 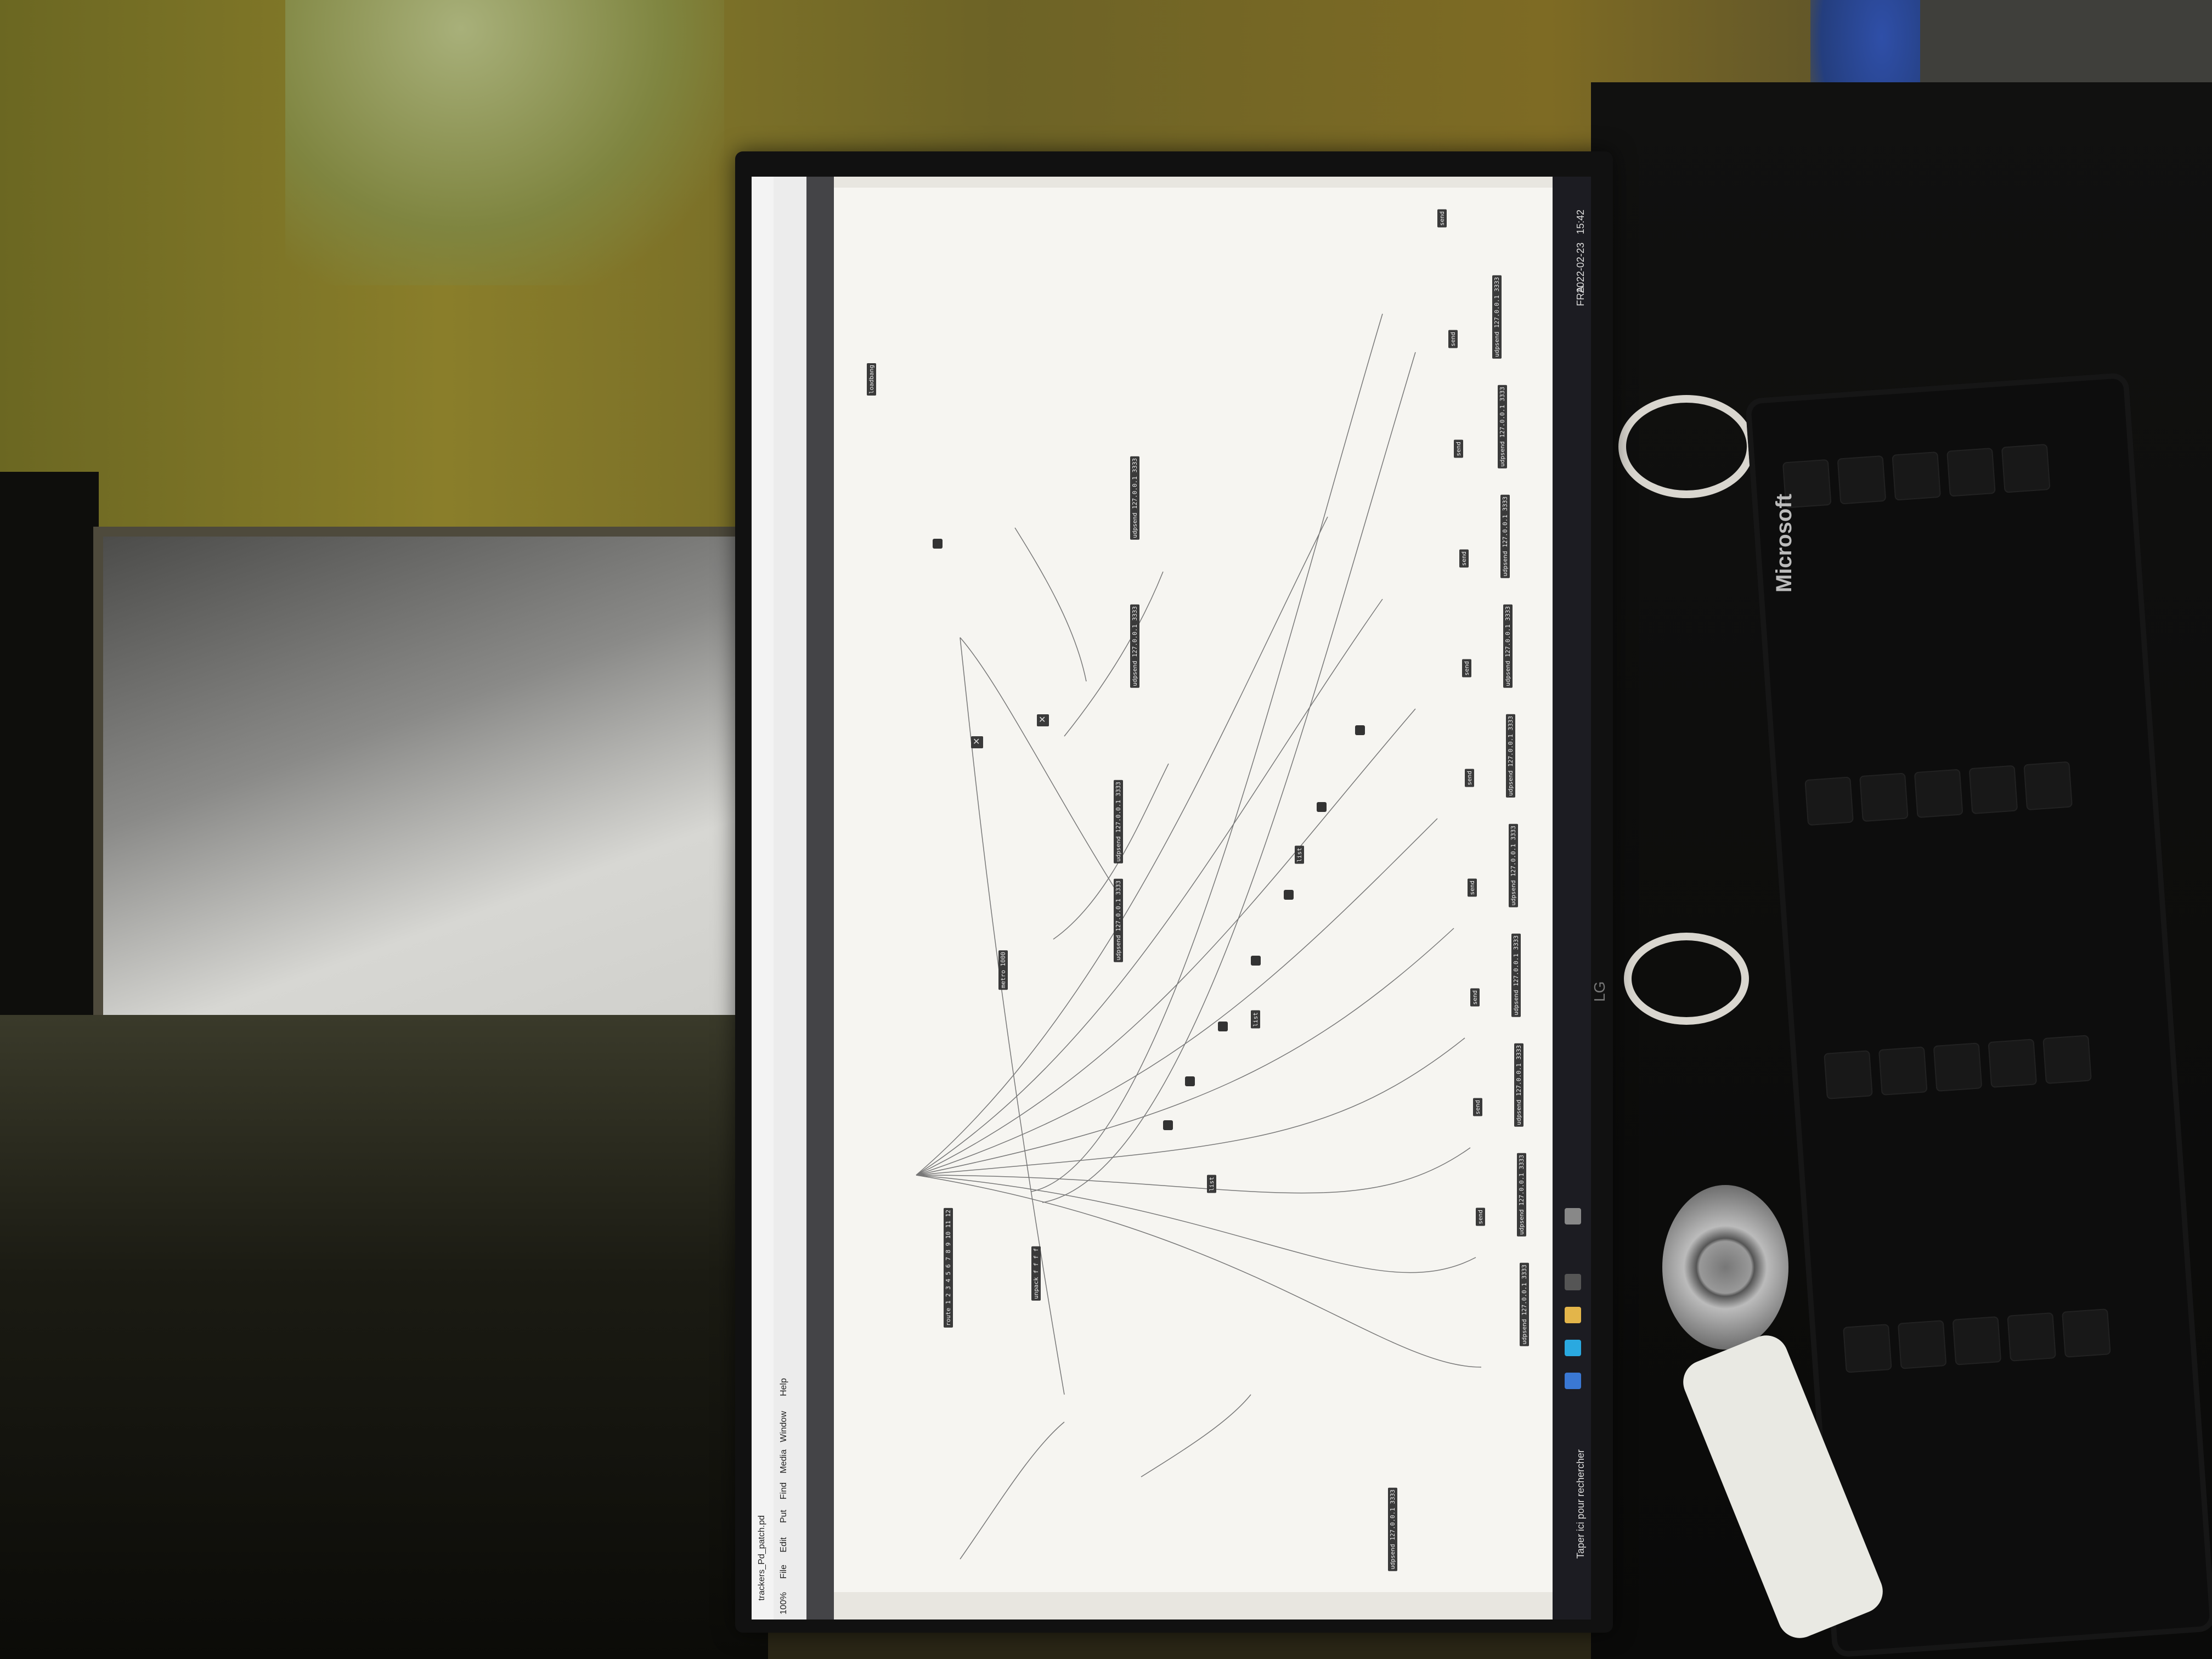 I want to click on menu-window: Window, so click(x=784, y=1427).